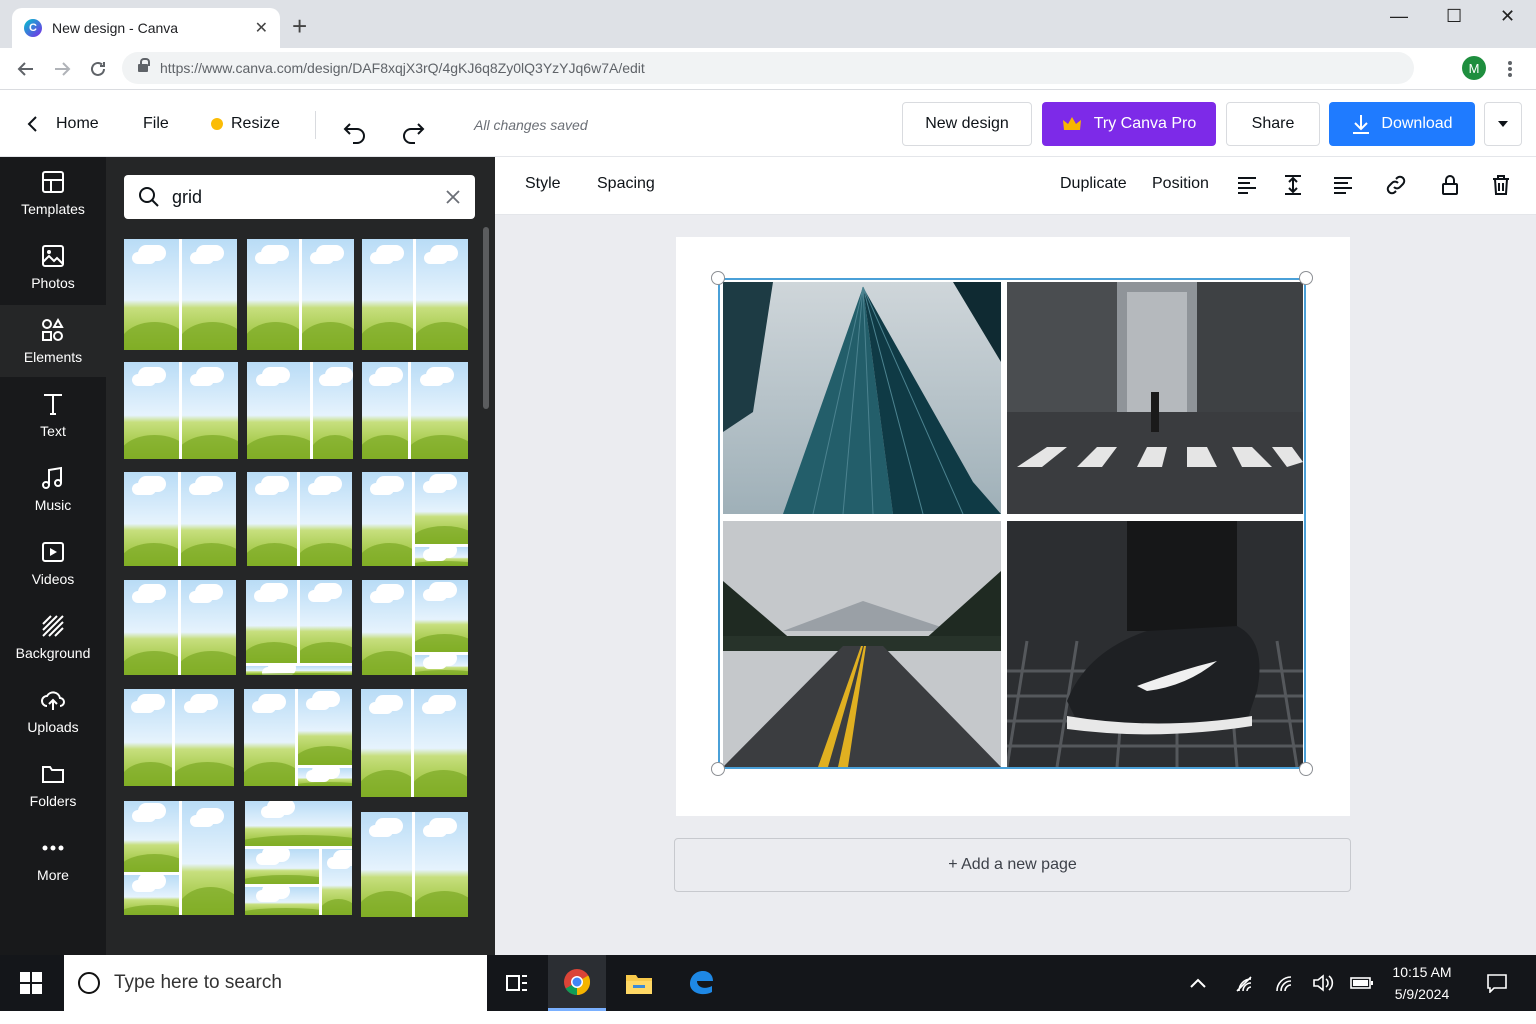  What do you see at coordinates (255, 123) in the screenshot?
I see `resize-label: Resize` at bounding box center [255, 123].